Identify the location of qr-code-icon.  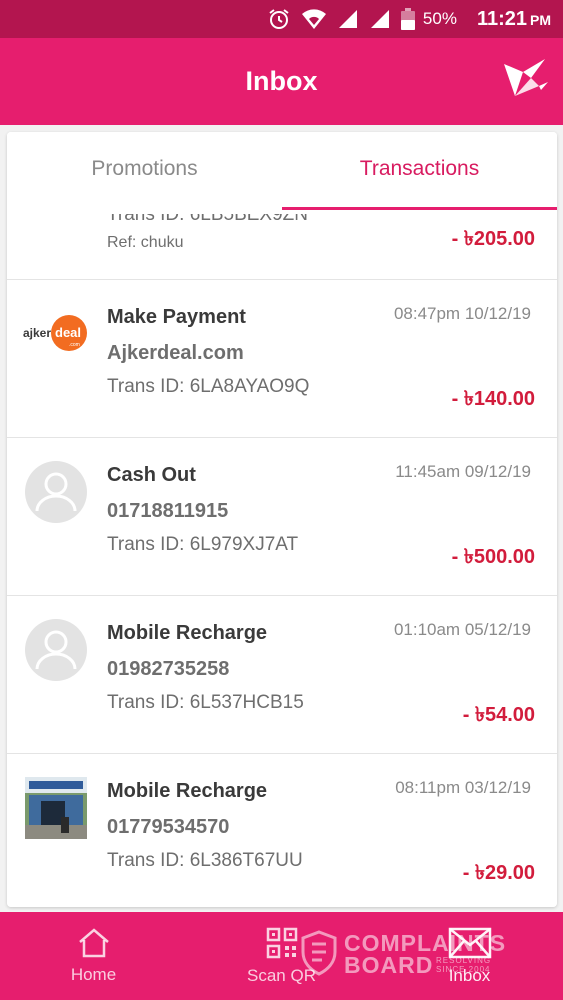
(282, 945).